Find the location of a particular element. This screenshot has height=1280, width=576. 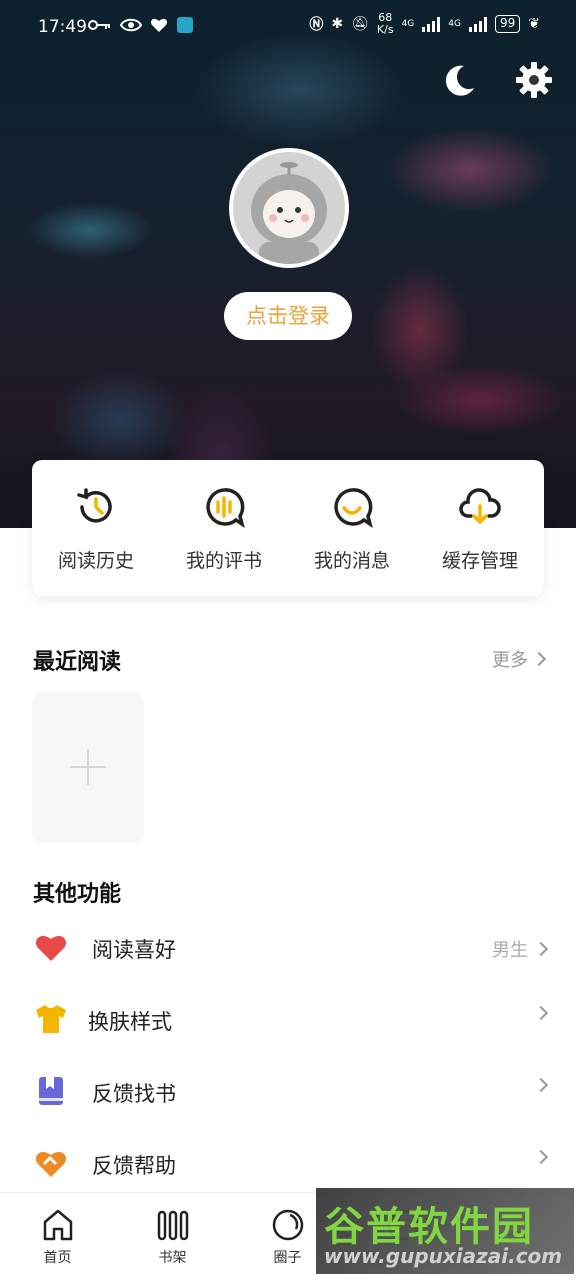

bluetooth-icon: ✱ is located at coordinates (337, 24).